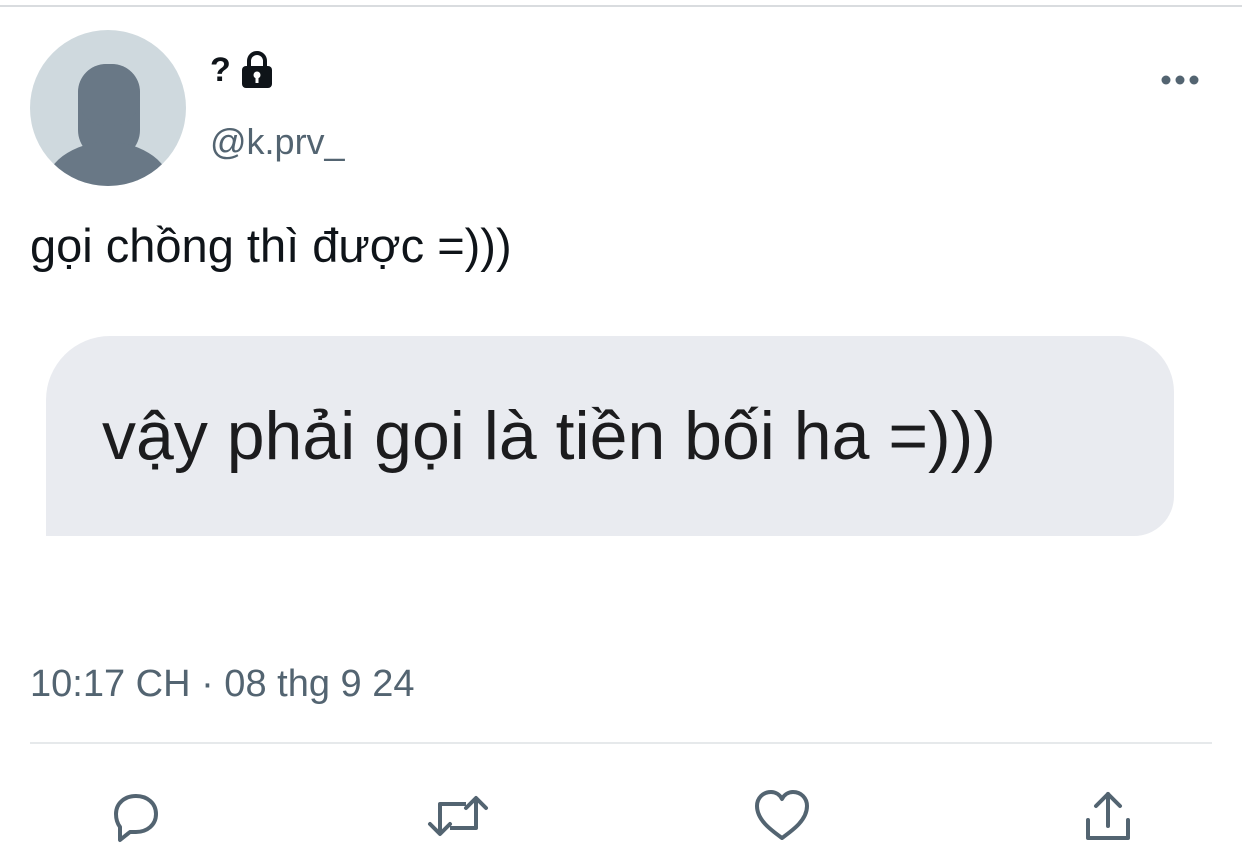 This screenshot has width=1242, height=859. I want to click on more-button, so click(1180, 80).